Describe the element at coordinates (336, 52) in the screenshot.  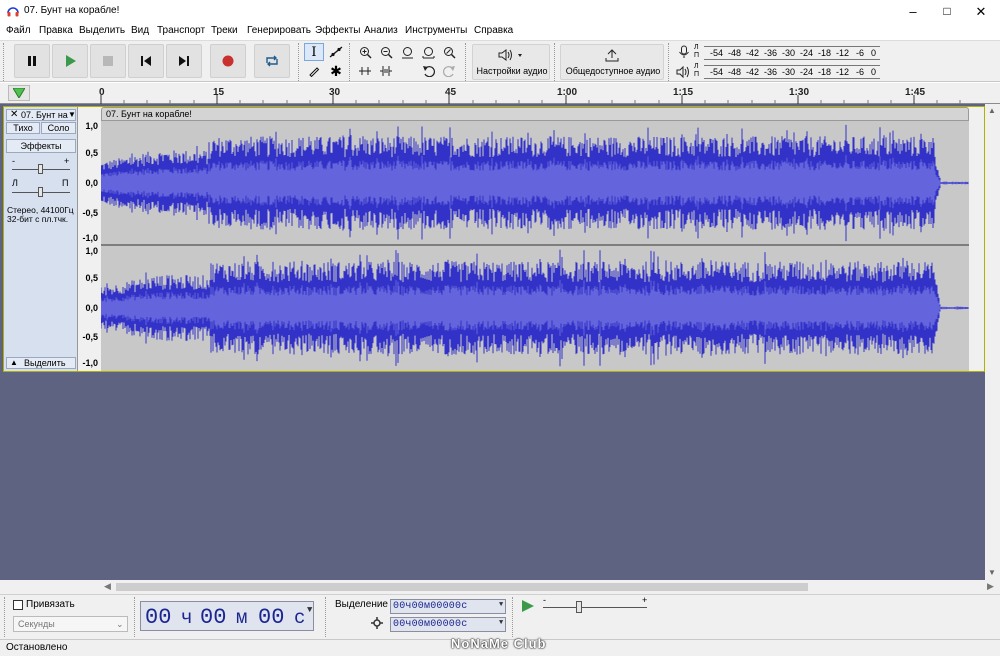
I see `envelope-tool` at that location.